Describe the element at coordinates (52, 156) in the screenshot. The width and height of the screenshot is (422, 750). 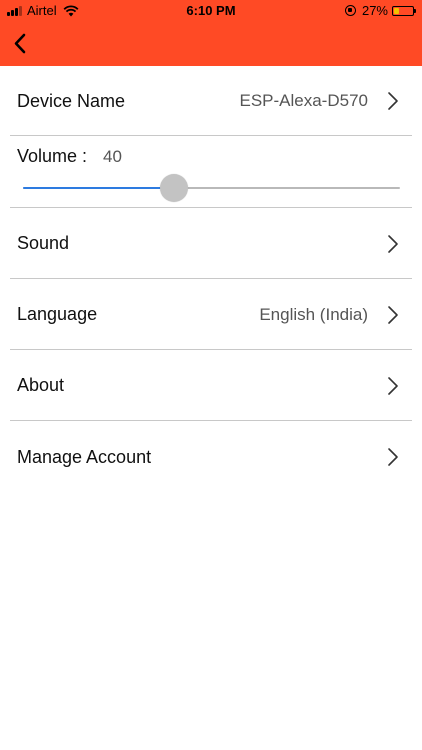
I see `volume-label: Volume :` at that location.